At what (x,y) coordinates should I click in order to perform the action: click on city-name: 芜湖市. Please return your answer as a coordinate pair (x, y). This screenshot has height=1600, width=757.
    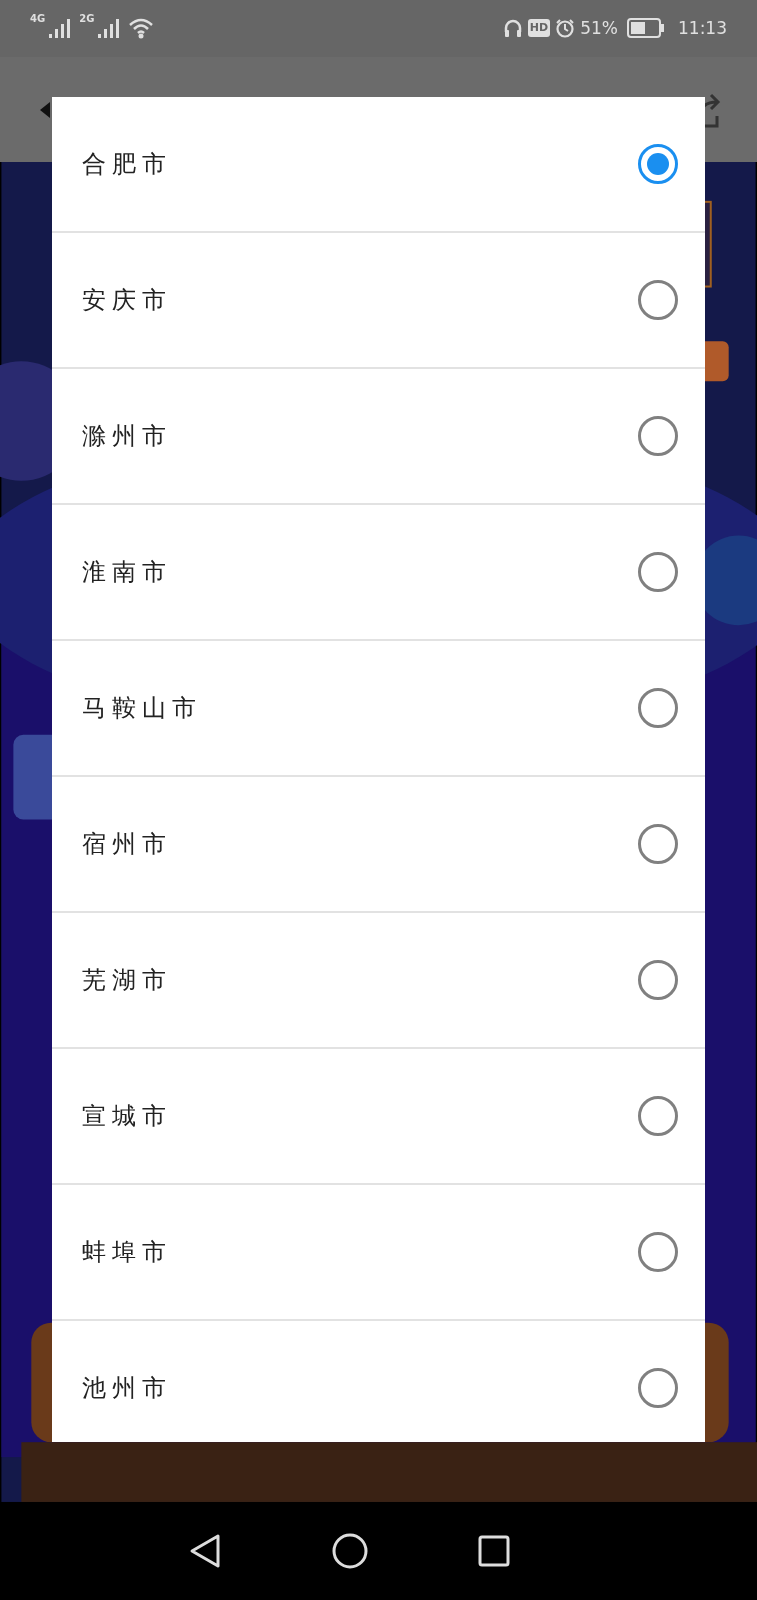
    Looking at the image, I should click on (127, 980).